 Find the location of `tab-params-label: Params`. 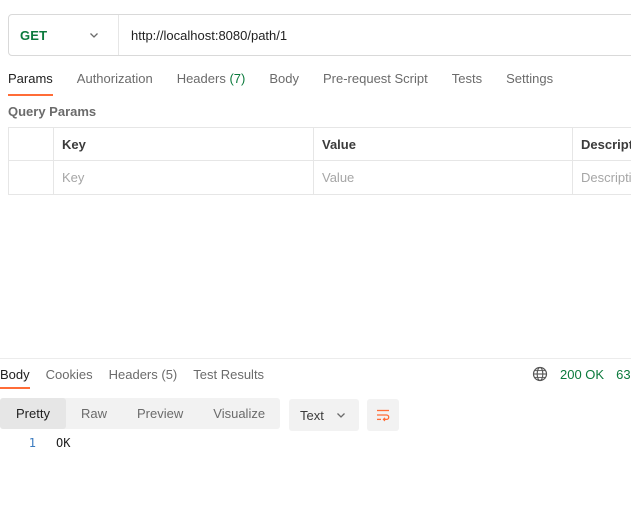

tab-params-label: Params is located at coordinates (30, 78).